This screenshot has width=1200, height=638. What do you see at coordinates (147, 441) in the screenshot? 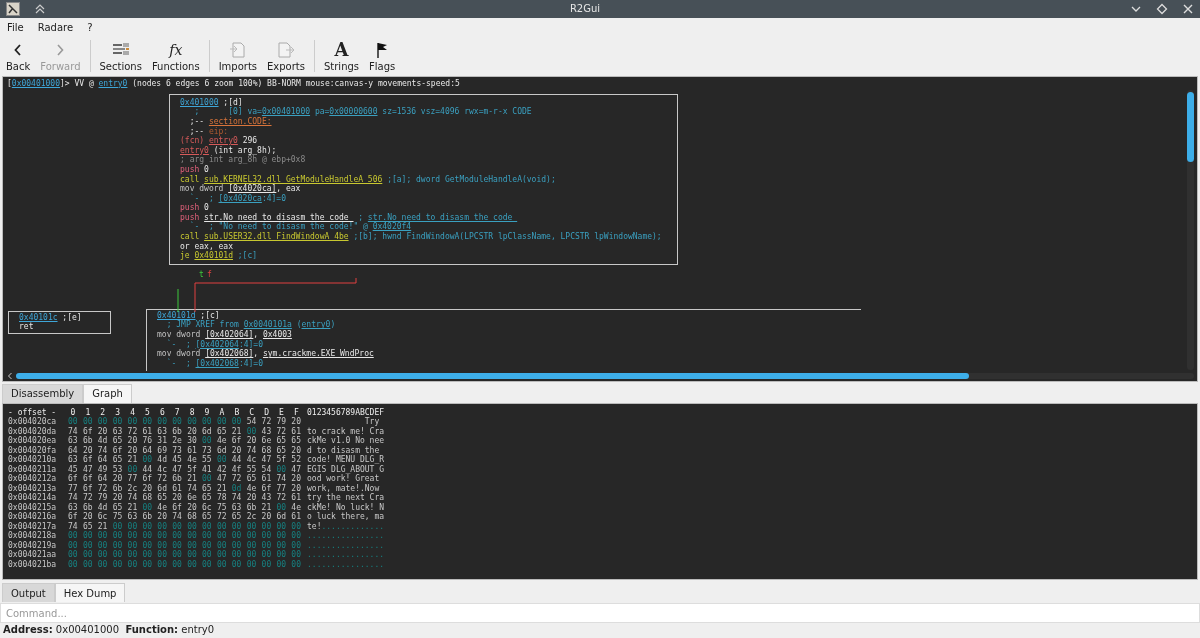
I see `byte-cell: 76` at bounding box center [147, 441].